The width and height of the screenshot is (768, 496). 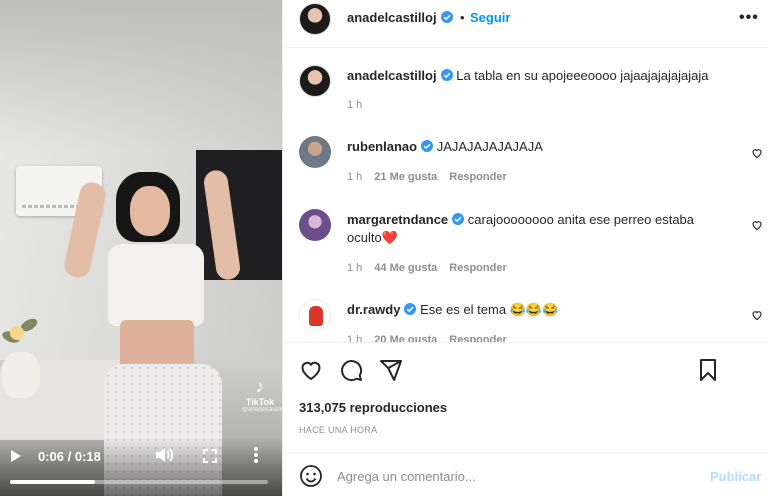 What do you see at coordinates (141, 75) in the screenshot?
I see `video-ceiling` at bounding box center [141, 75].